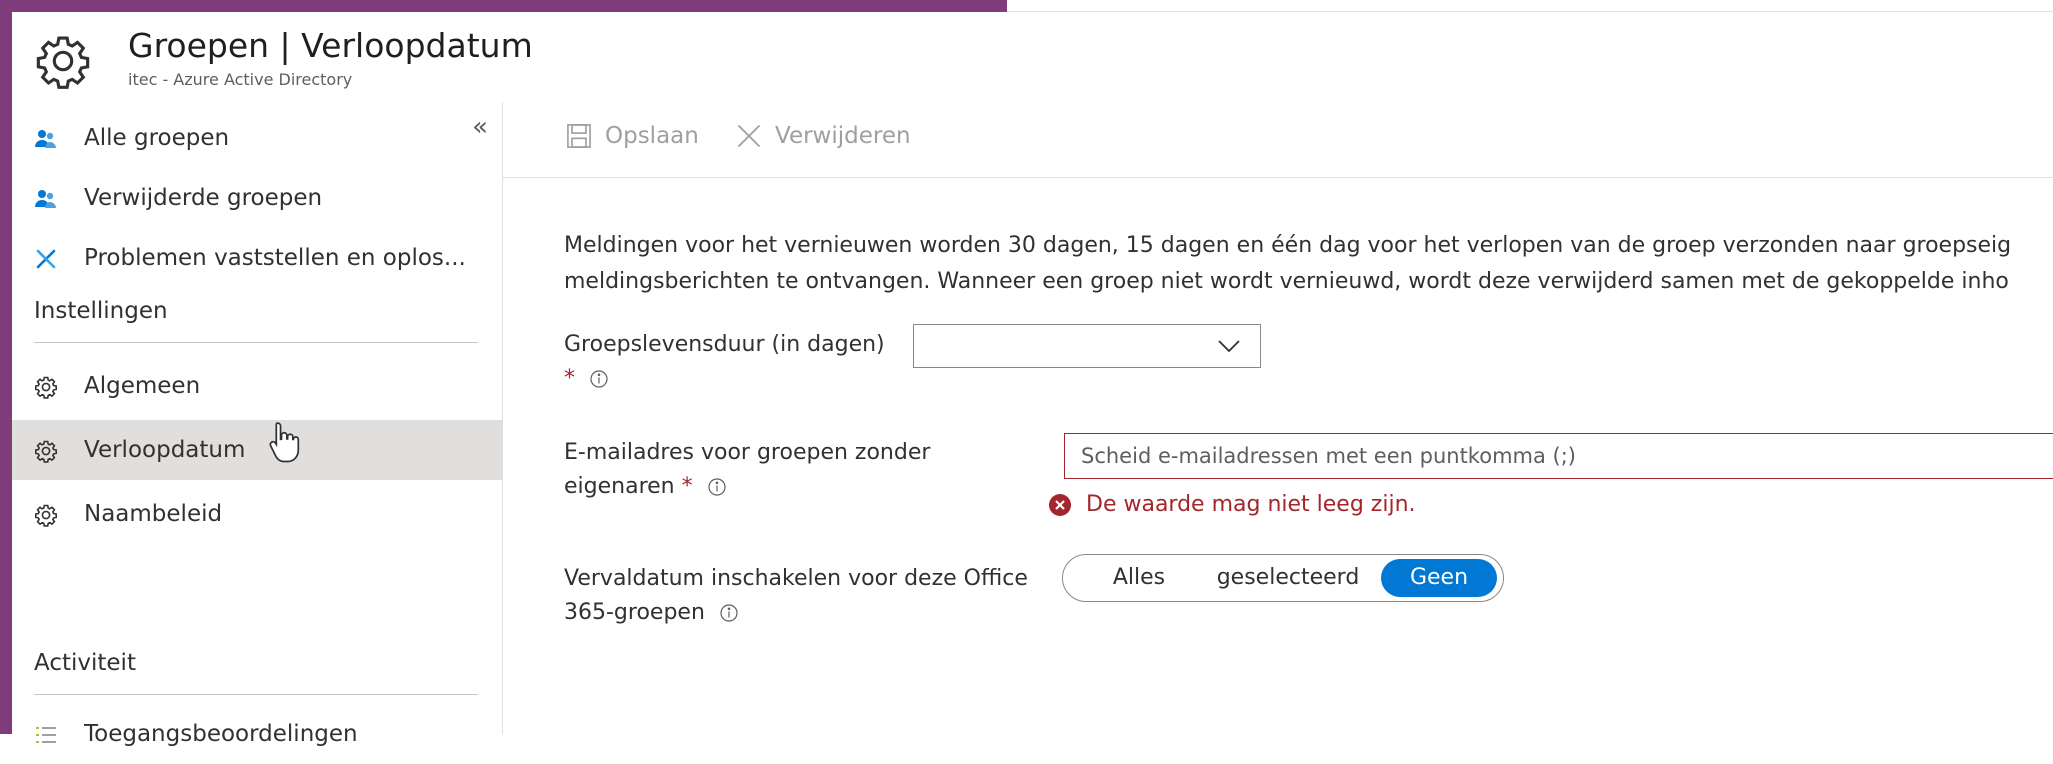  Describe the element at coordinates (1439, 578) in the screenshot. I see `toggle-option-geen: Geen` at that location.